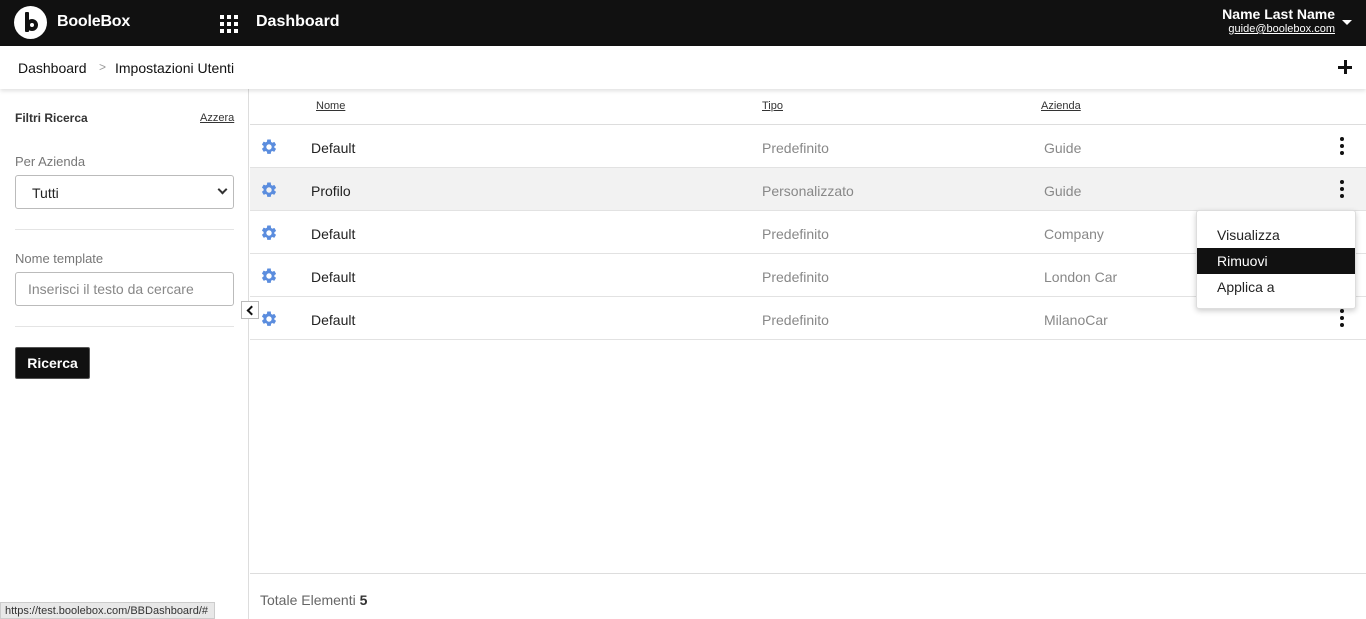  What do you see at coordinates (298, 21) in the screenshot?
I see `page-title: Dashboard` at bounding box center [298, 21].